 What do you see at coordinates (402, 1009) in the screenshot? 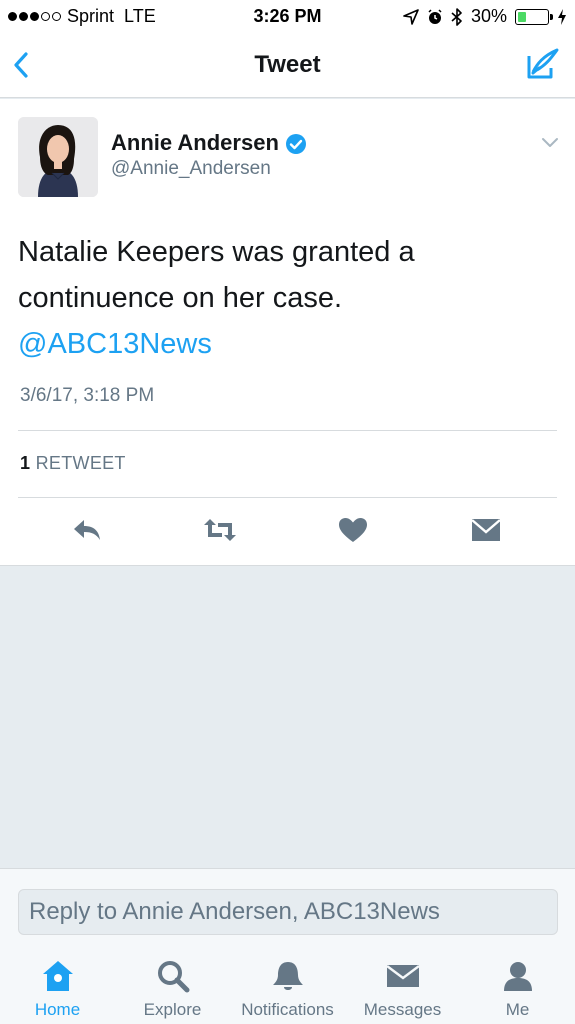
I see `tab-messages-label: Messages` at bounding box center [402, 1009].